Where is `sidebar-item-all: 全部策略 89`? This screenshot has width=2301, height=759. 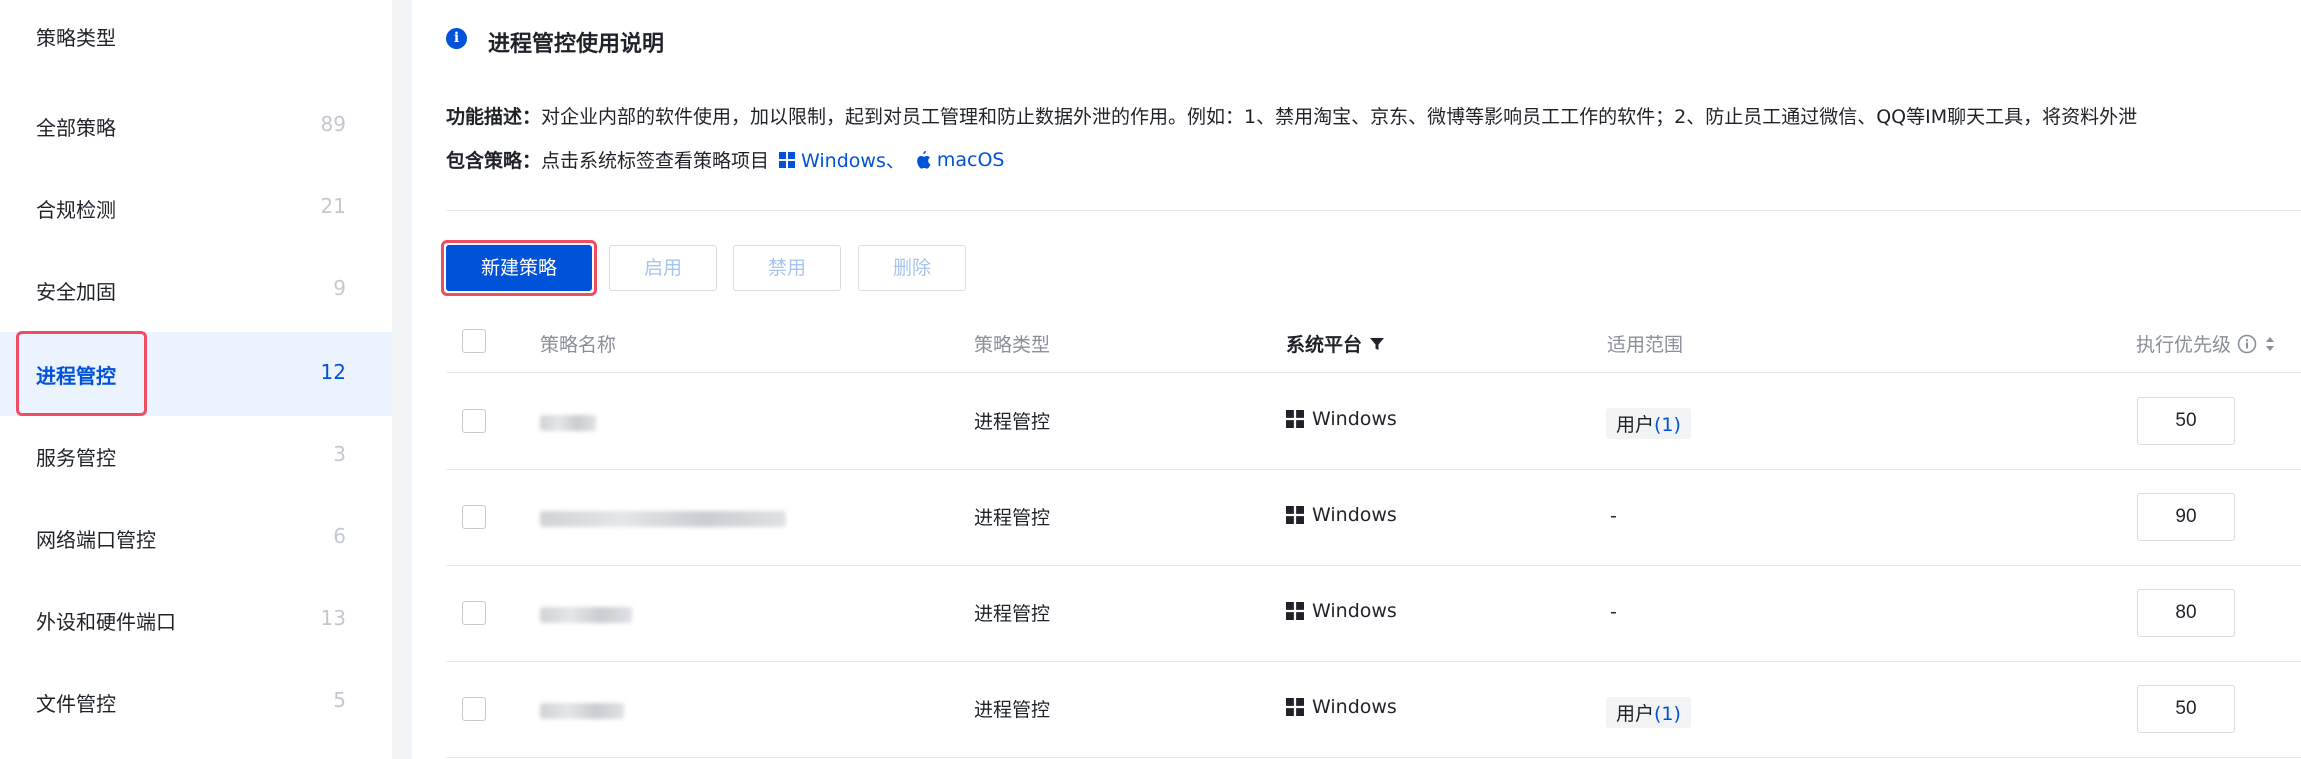
sidebar-item-all: 全部策略 89 is located at coordinates (196, 126).